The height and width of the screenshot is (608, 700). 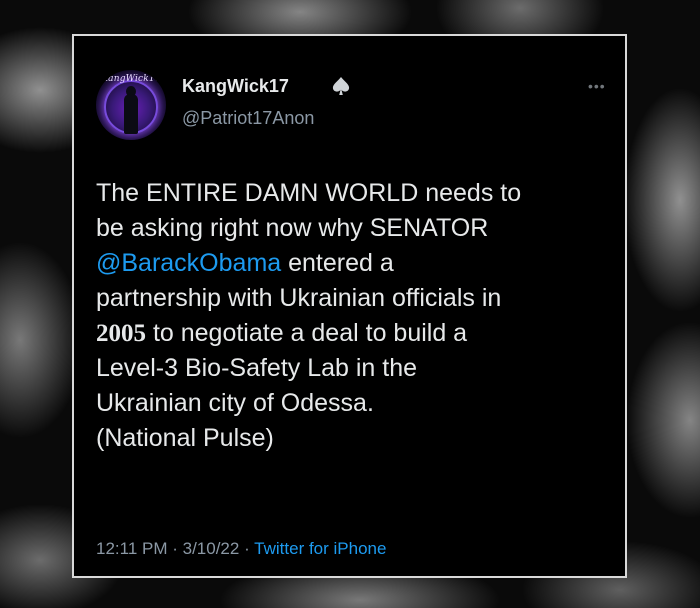 What do you see at coordinates (337, 263) in the screenshot?
I see `tweet-line-3-rest: entered a` at bounding box center [337, 263].